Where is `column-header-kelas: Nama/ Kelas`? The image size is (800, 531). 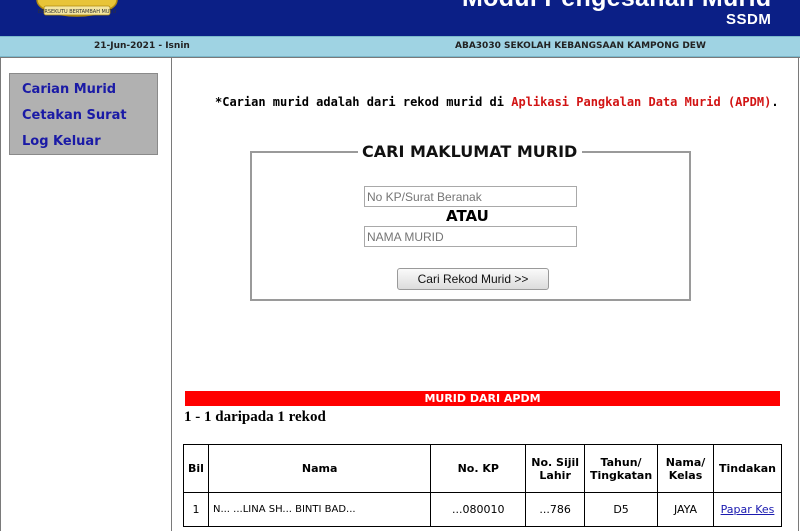
column-header-kelas: Nama/ Kelas is located at coordinates (685, 468).